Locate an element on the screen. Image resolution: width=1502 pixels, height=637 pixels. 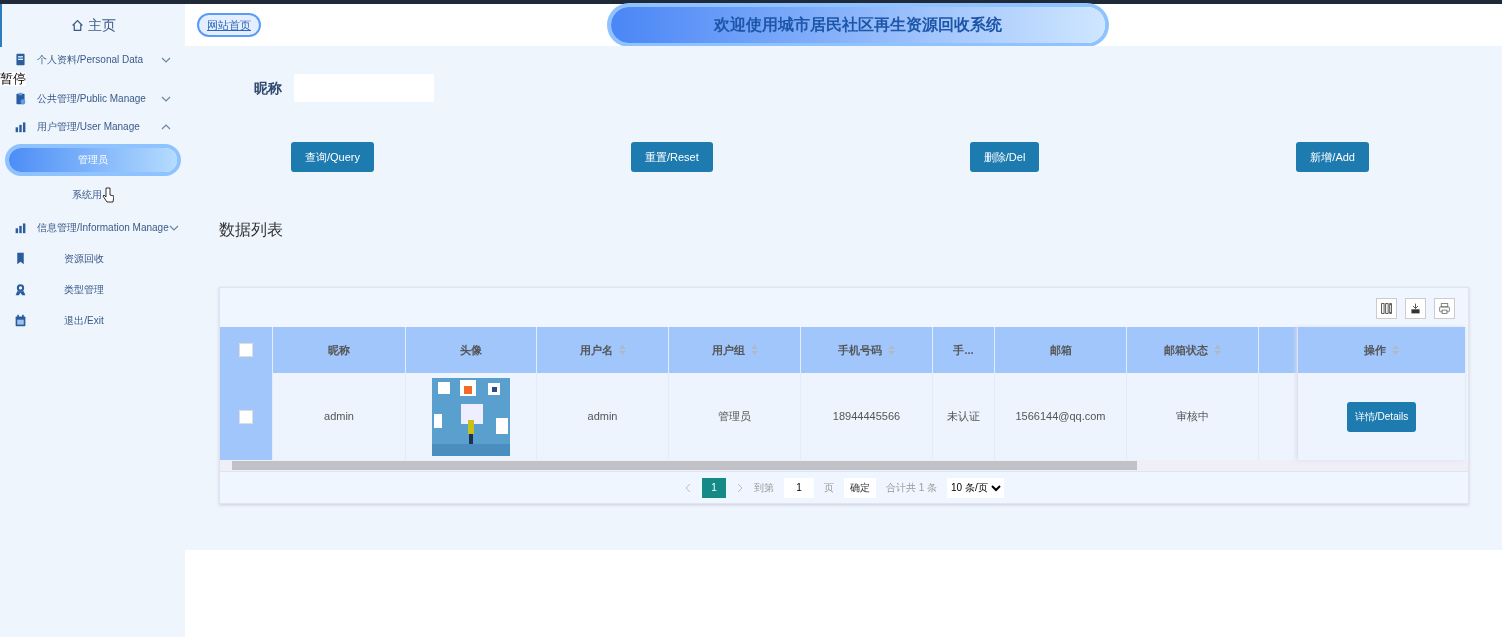
header-label: 操作 is located at coordinates (1375, 350).